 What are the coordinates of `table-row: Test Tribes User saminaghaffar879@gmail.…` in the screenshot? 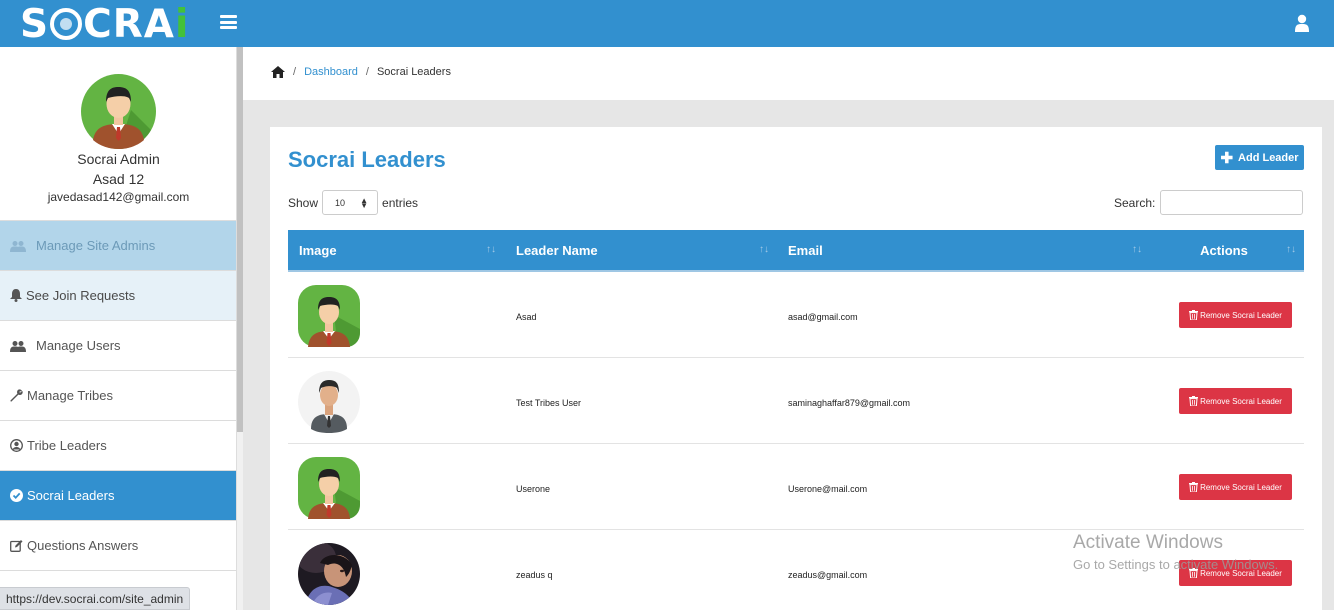 It's located at (796, 401).